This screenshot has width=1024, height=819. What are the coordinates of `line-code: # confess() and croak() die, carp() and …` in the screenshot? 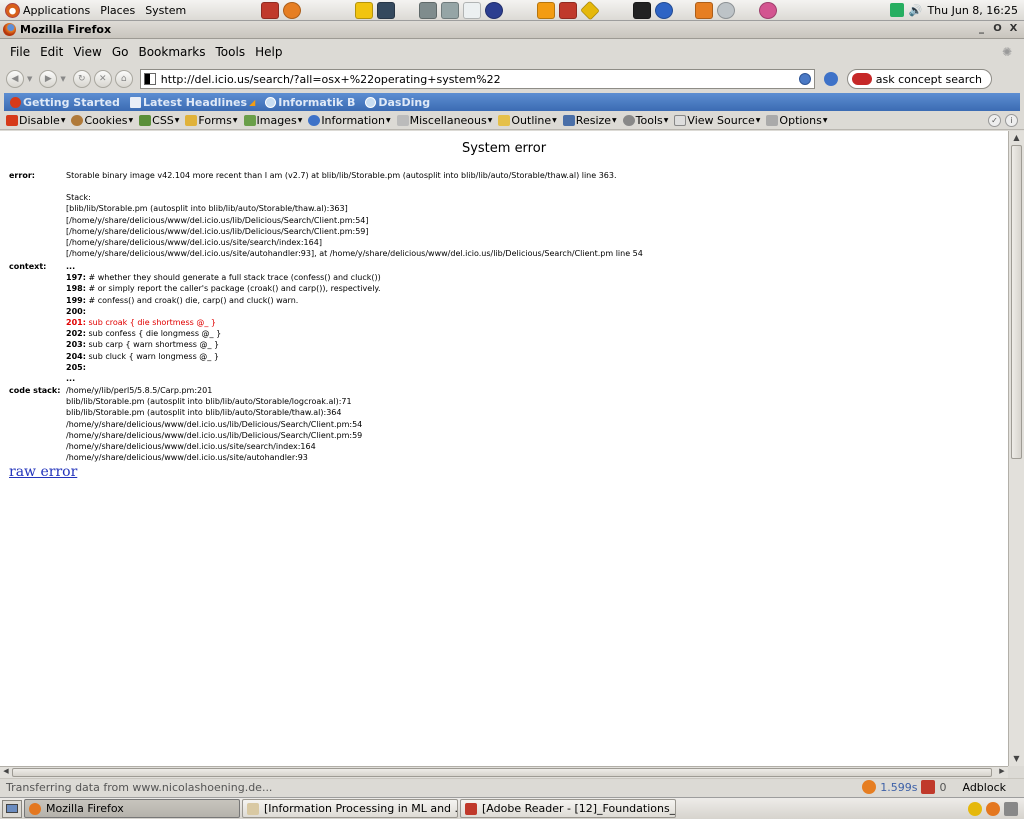 It's located at (193, 300).